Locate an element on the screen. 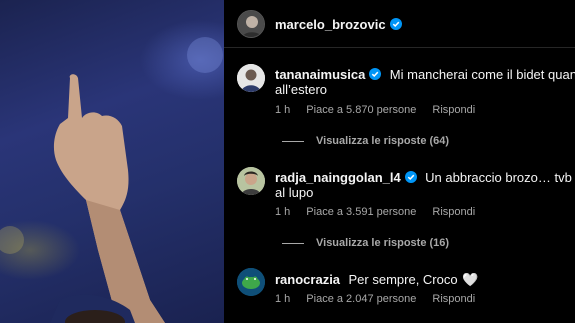 This screenshot has width=575, height=323. comment-text: Per sempre, Croco is located at coordinates (403, 279).